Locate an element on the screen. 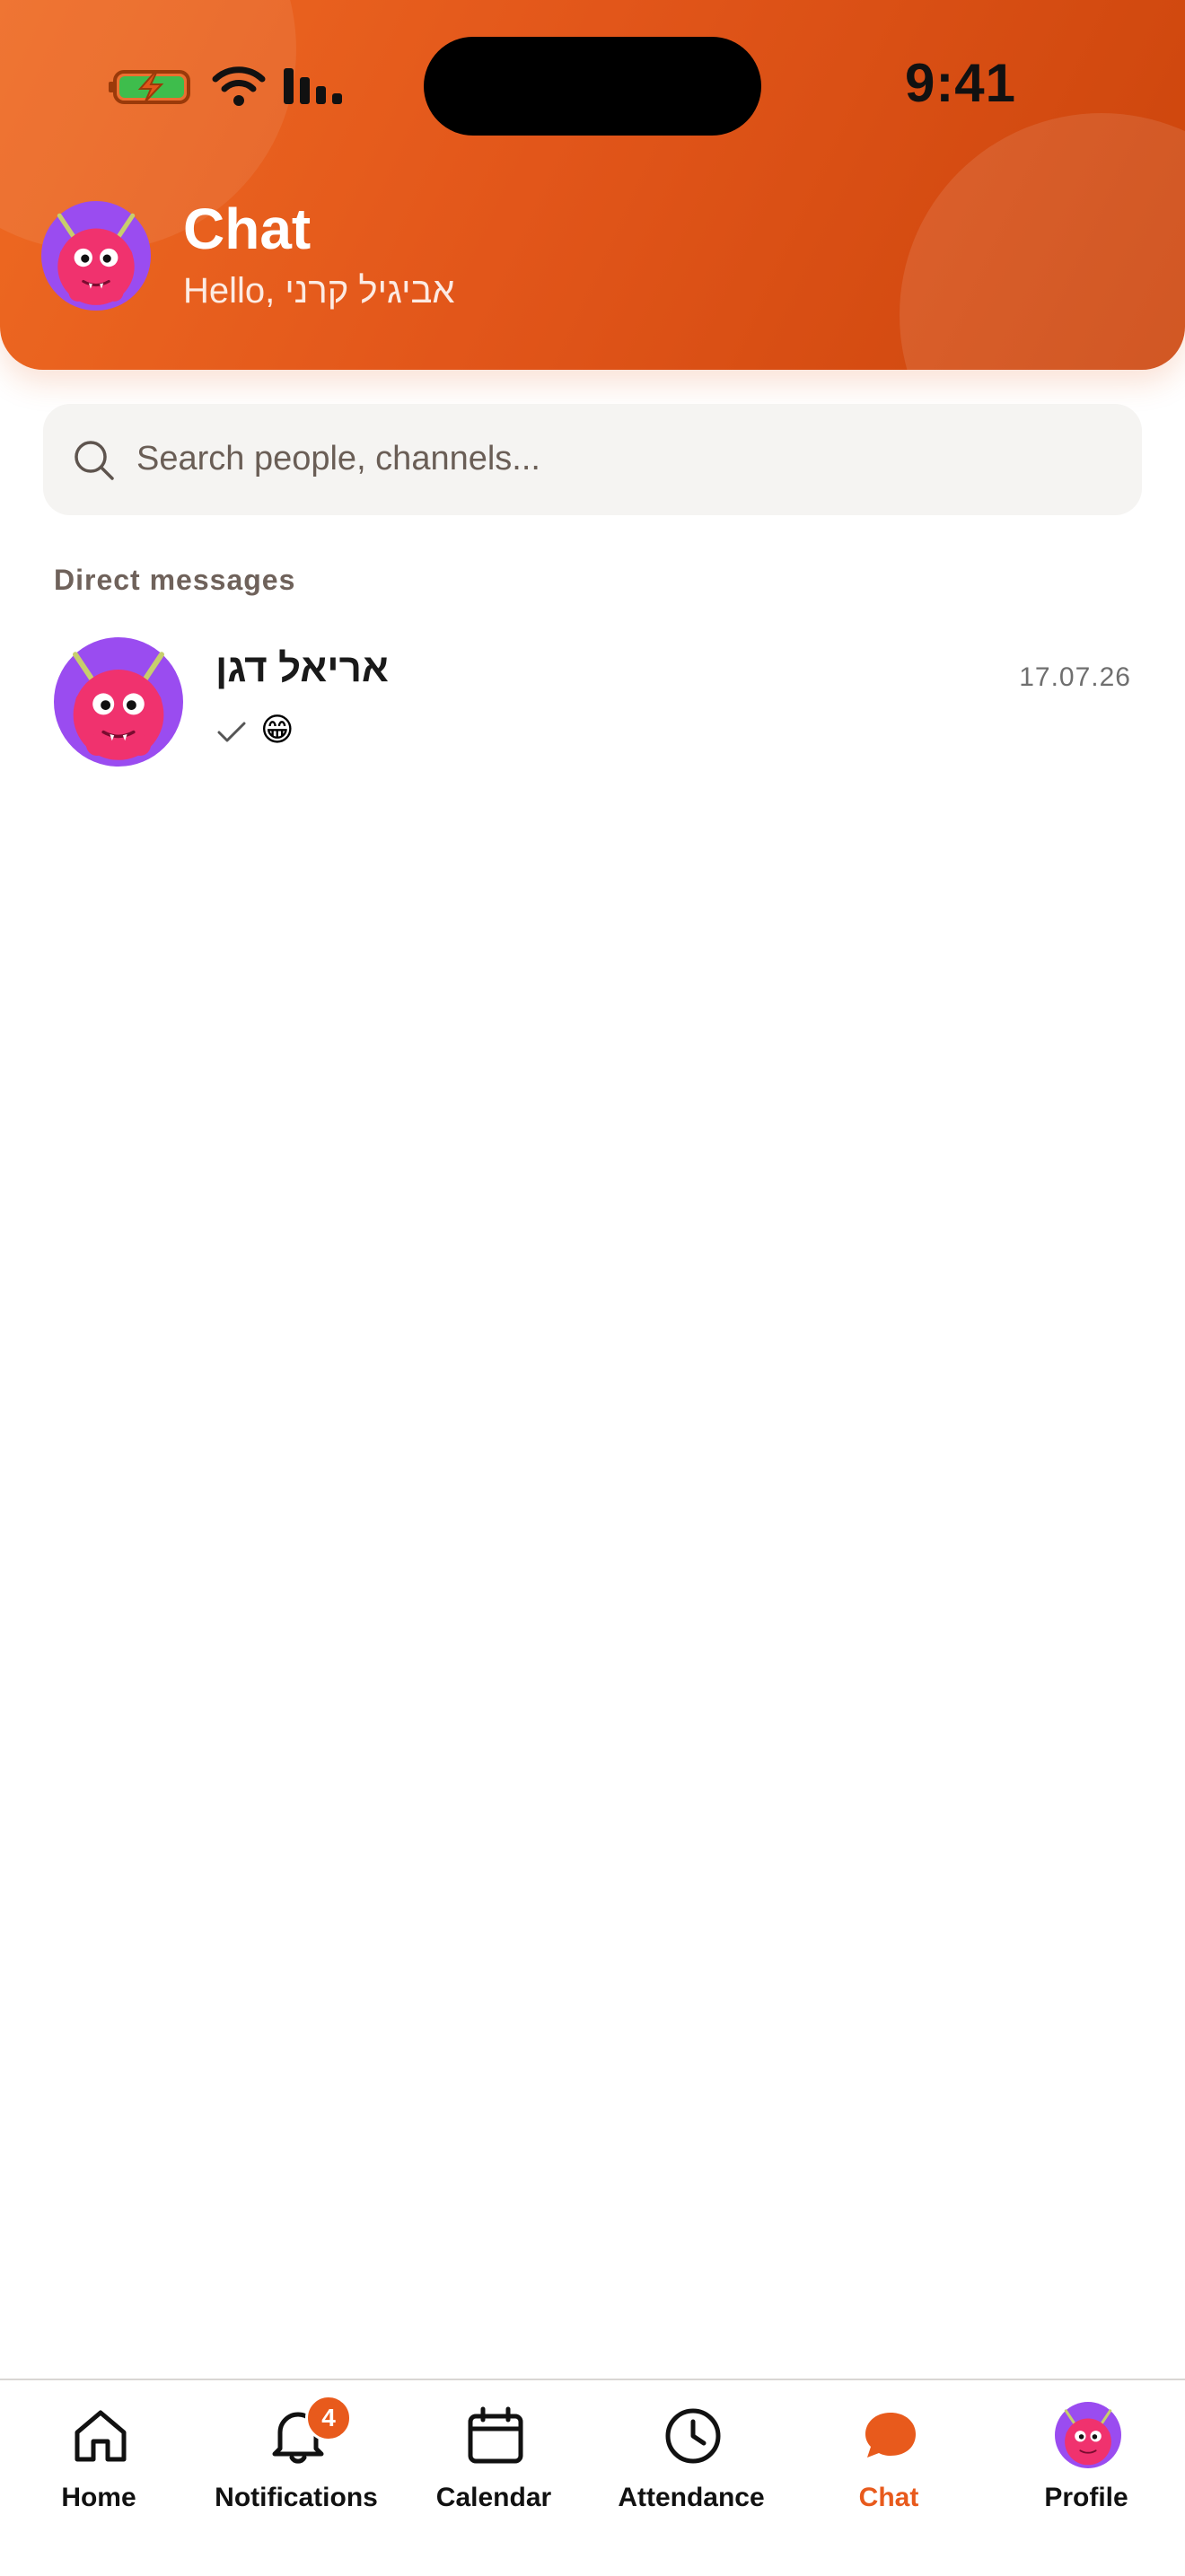 The image size is (1185, 2576). nav-item-chat: Chat is located at coordinates (889, 2486).